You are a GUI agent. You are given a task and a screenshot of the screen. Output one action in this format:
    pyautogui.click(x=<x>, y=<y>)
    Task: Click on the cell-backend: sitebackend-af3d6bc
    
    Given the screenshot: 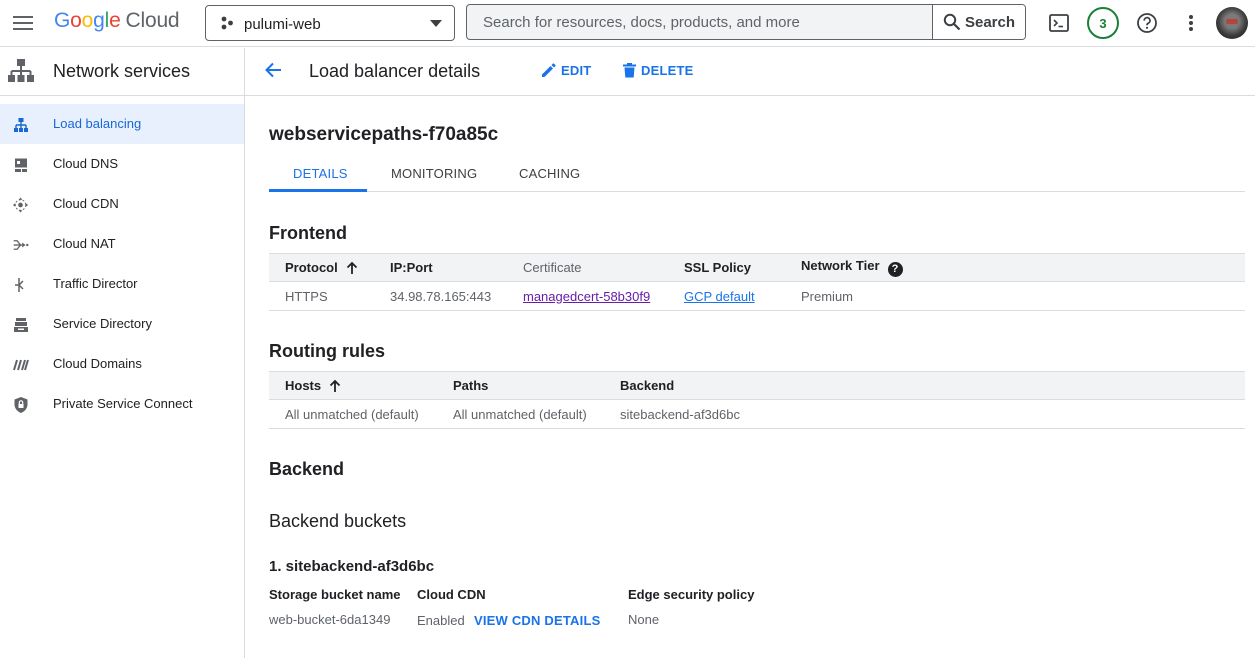 What is the action you would take?
    pyautogui.click(x=932, y=414)
    